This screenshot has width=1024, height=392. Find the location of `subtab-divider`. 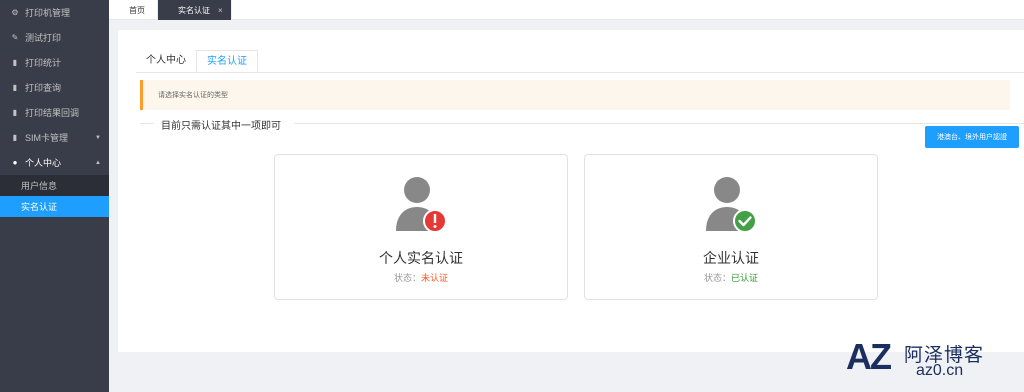

subtab-divider is located at coordinates (580, 72).